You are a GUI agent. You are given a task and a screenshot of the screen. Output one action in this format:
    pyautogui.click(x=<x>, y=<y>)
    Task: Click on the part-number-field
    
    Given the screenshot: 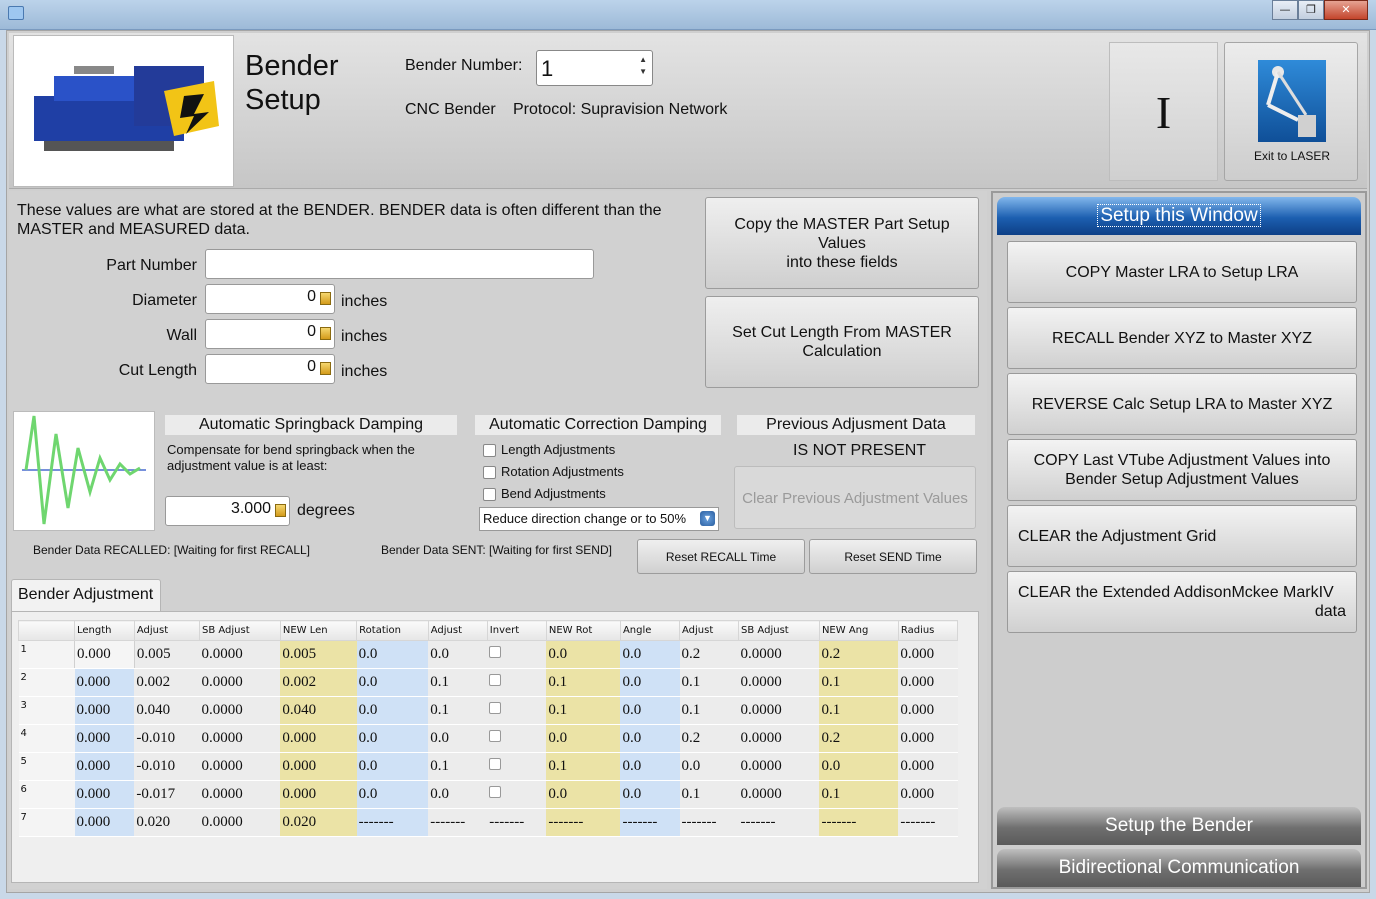 What is the action you would take?
    pyautogui.click(x=399, y=264)
    